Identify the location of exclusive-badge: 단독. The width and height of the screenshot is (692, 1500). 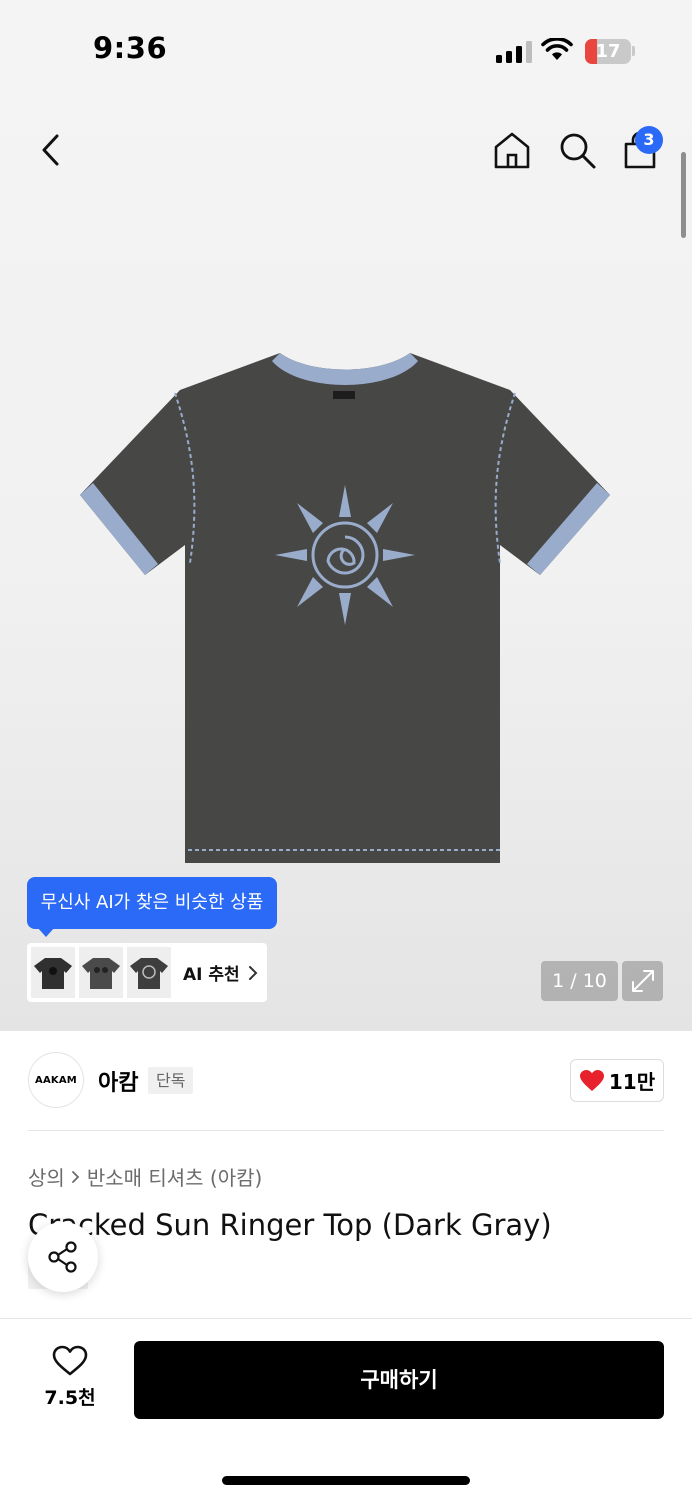
(171, 1080).